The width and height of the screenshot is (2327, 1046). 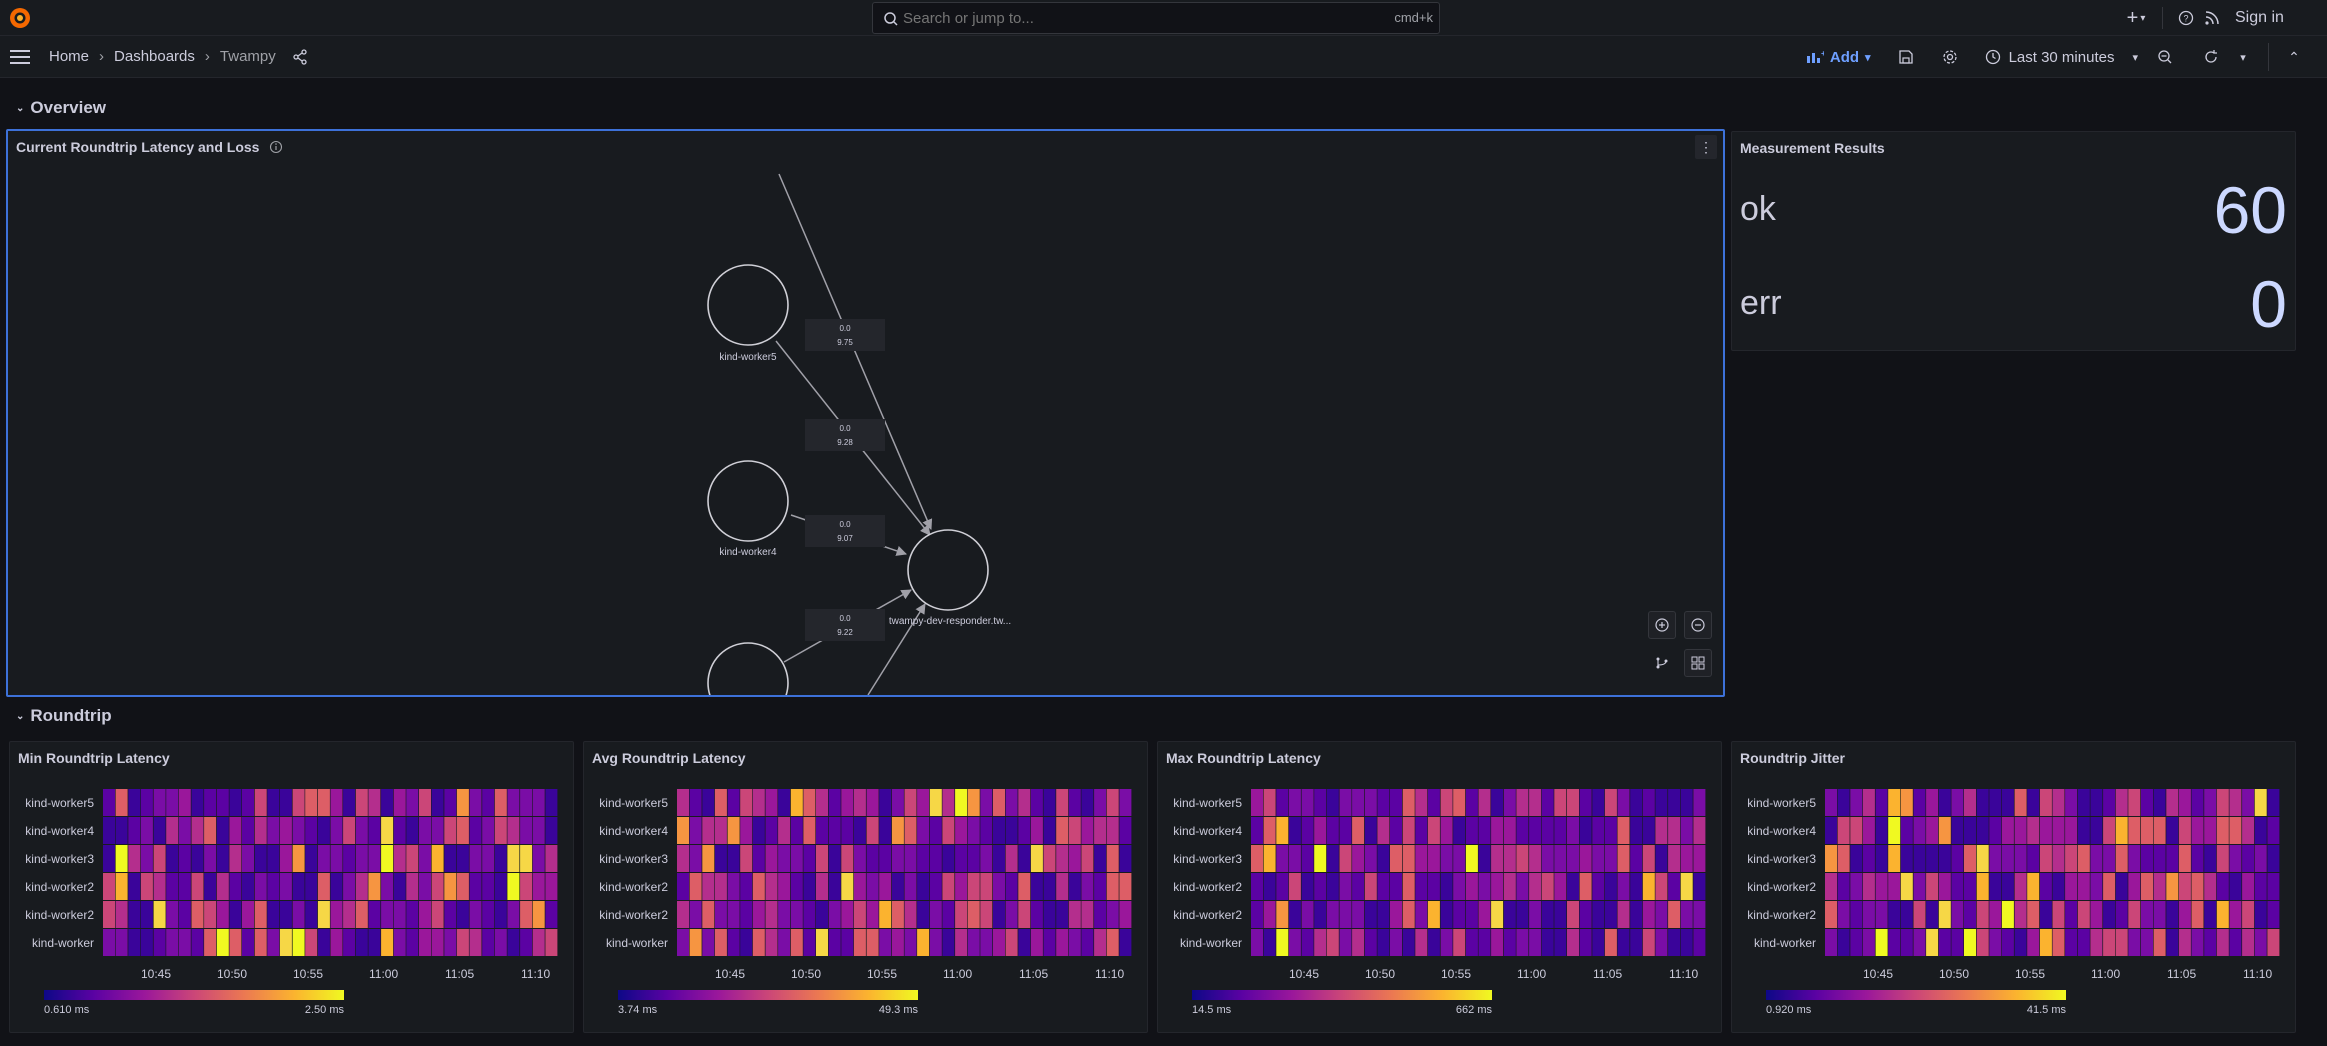 What do you see at coordinates (69, 56) in the screenshot?
I see `breadcrumb-home: Home` at bounding box center [69, 56].